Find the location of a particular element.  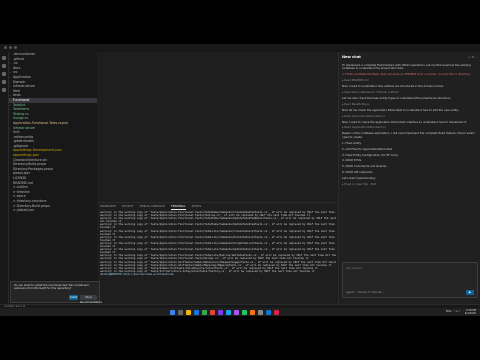

tree-item-label: README.md is located at coordinates (23, 182).